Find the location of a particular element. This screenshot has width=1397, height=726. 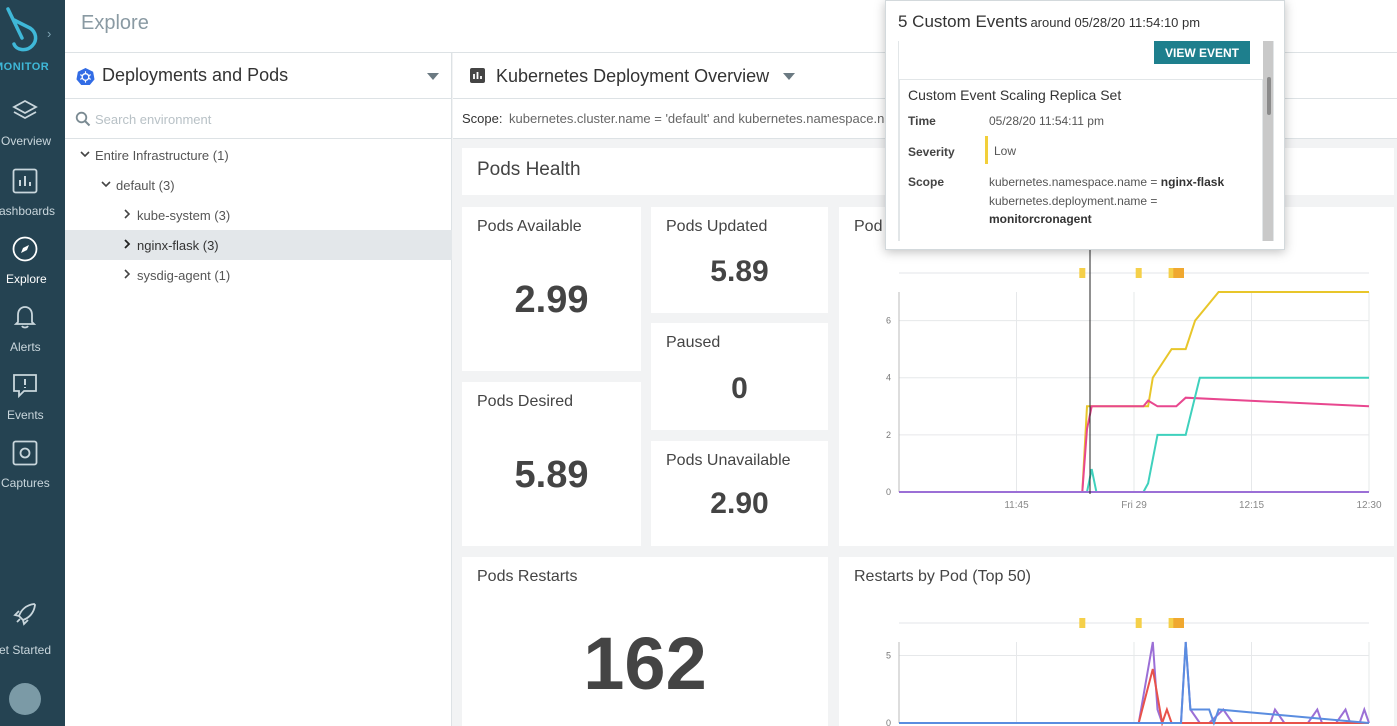

event-time-value: 05/28/20 11:54:11 pm is located at coordinates (1046, 121).